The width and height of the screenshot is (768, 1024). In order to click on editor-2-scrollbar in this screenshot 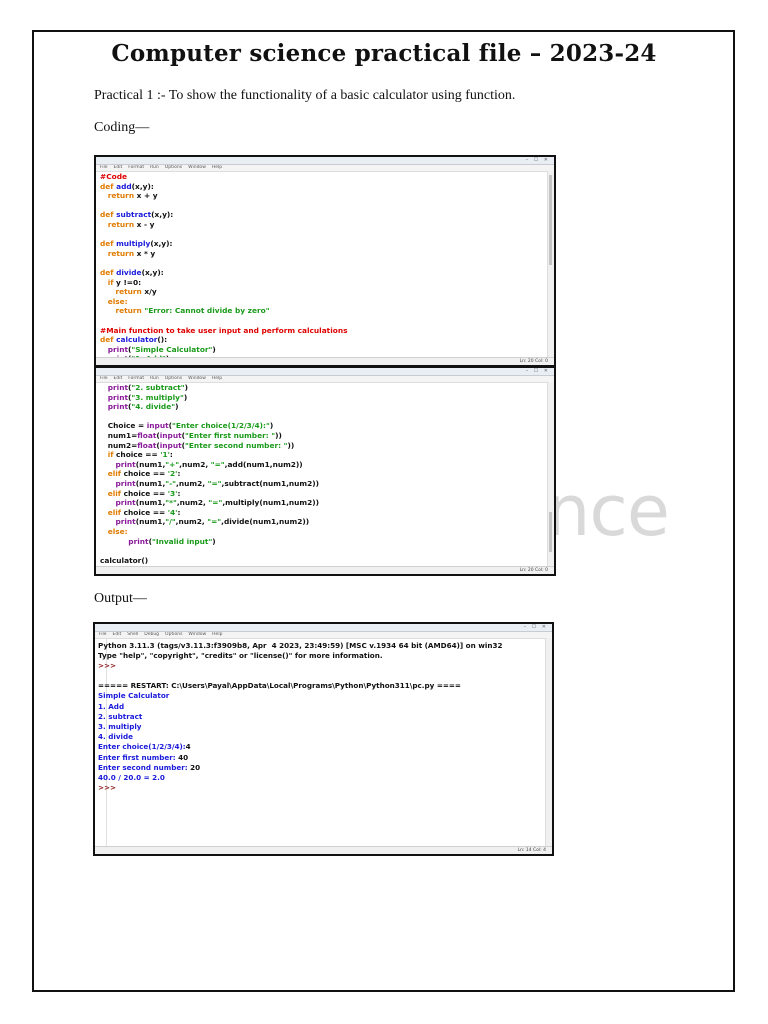, I will do `click(550, 474)`.